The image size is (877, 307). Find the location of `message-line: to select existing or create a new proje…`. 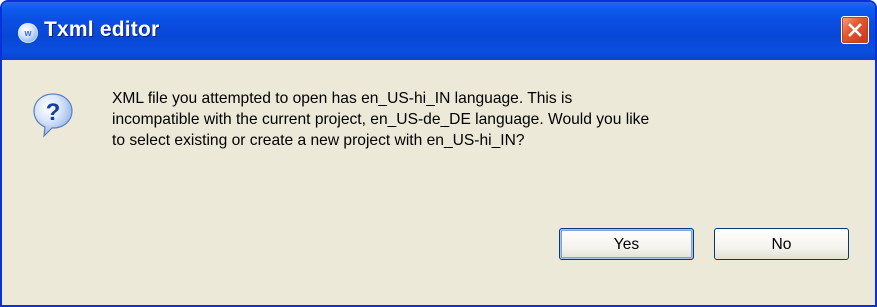

message-line: to select existing or create a new proje… is located at coordinates (318, 140).